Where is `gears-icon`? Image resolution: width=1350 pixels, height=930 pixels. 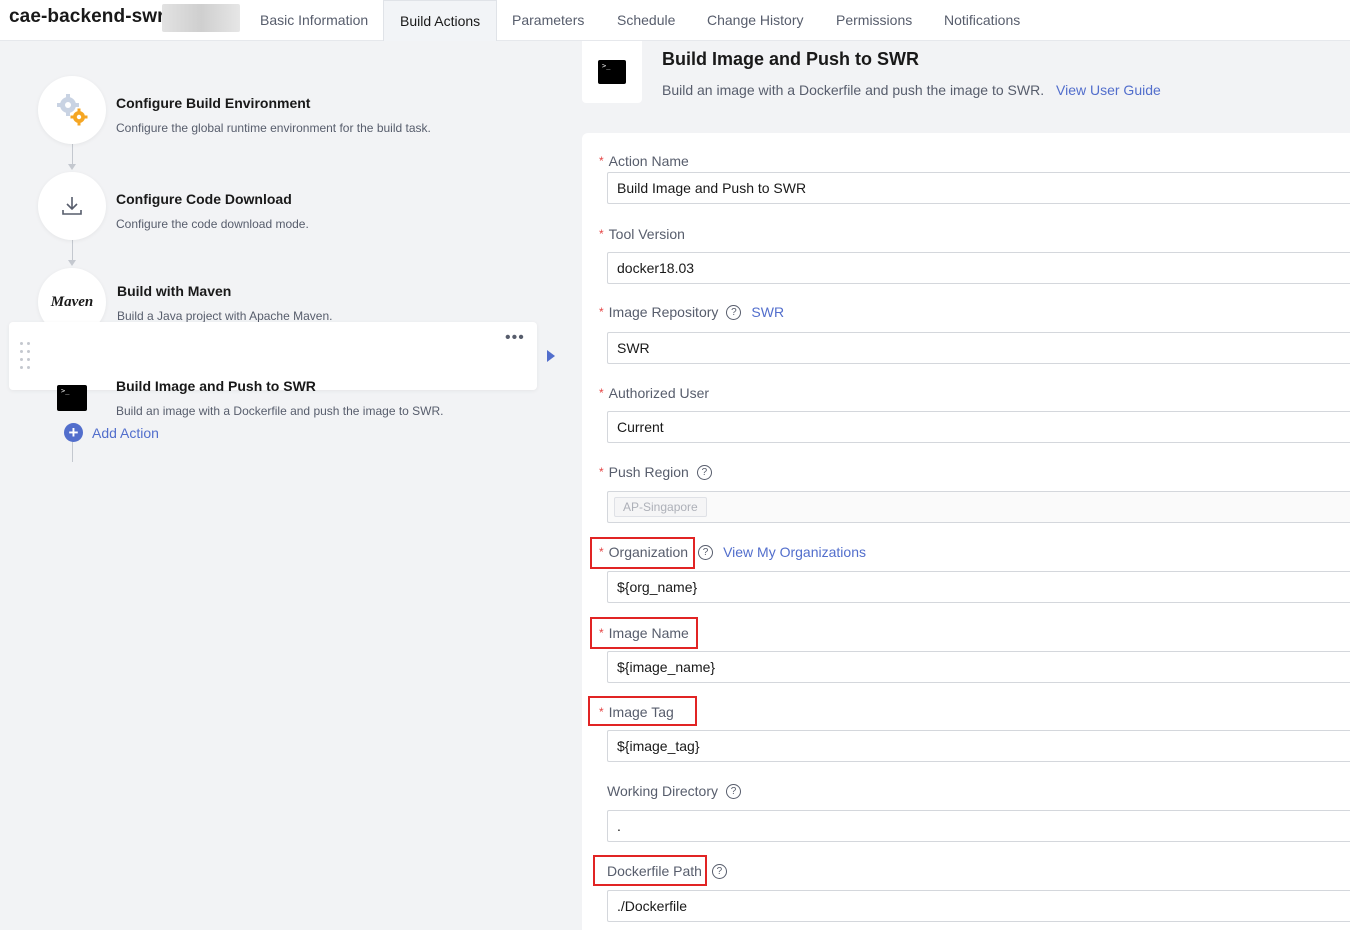
gears-icon is located at coordinates (72, 110).